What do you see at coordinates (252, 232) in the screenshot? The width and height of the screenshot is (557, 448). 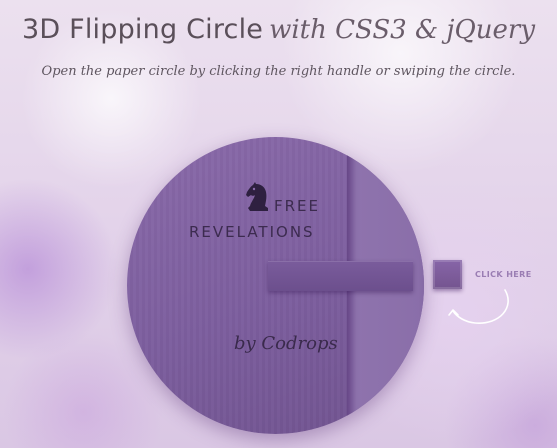 I see `circle-line-revelations: REVELATIONS` at bounding box center [252, 232].